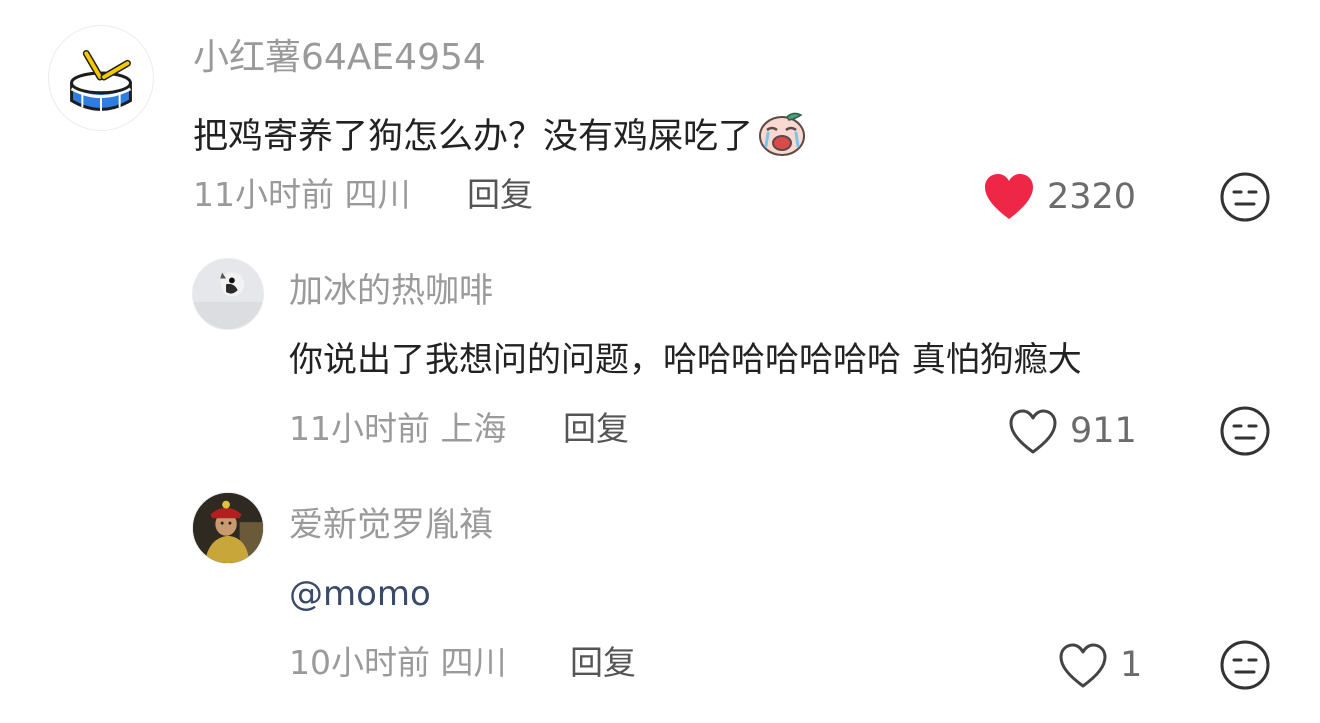 This screenshot has width=1320, height=723. I want to click on cat-photo-avatar, so click(228, 294).